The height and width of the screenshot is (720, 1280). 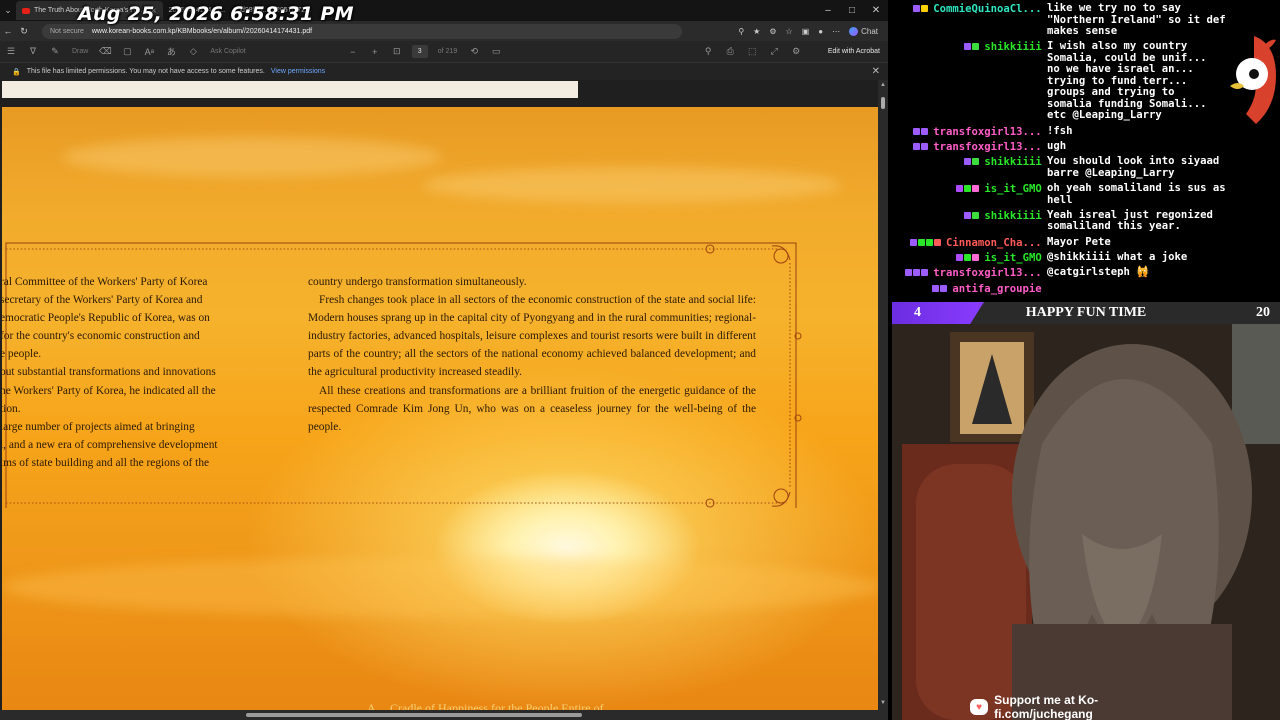 I want to click on horizontal-scrollbar, so click(x=444, y=715).